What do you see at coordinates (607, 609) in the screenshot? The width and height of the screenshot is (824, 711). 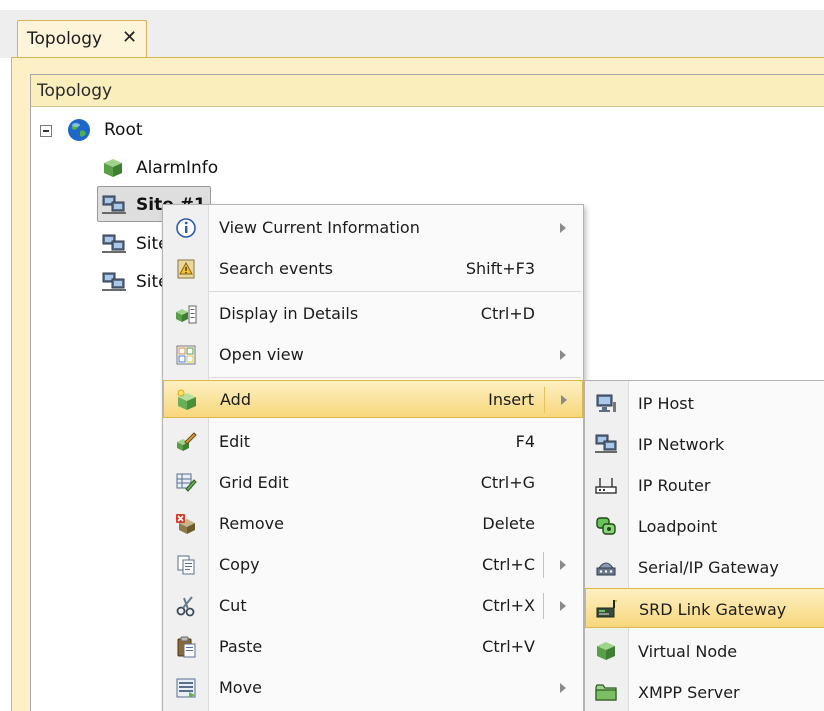 I see `srd-link-gateway-icon` at bounding box center [607, 609].